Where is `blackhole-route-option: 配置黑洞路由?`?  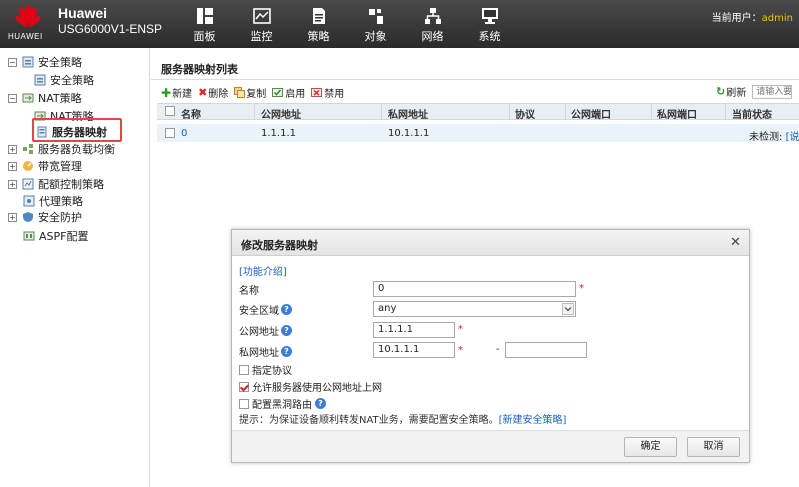
blackhole-route-option: 配置黑洞路由? is located at coordinates (282, 403).